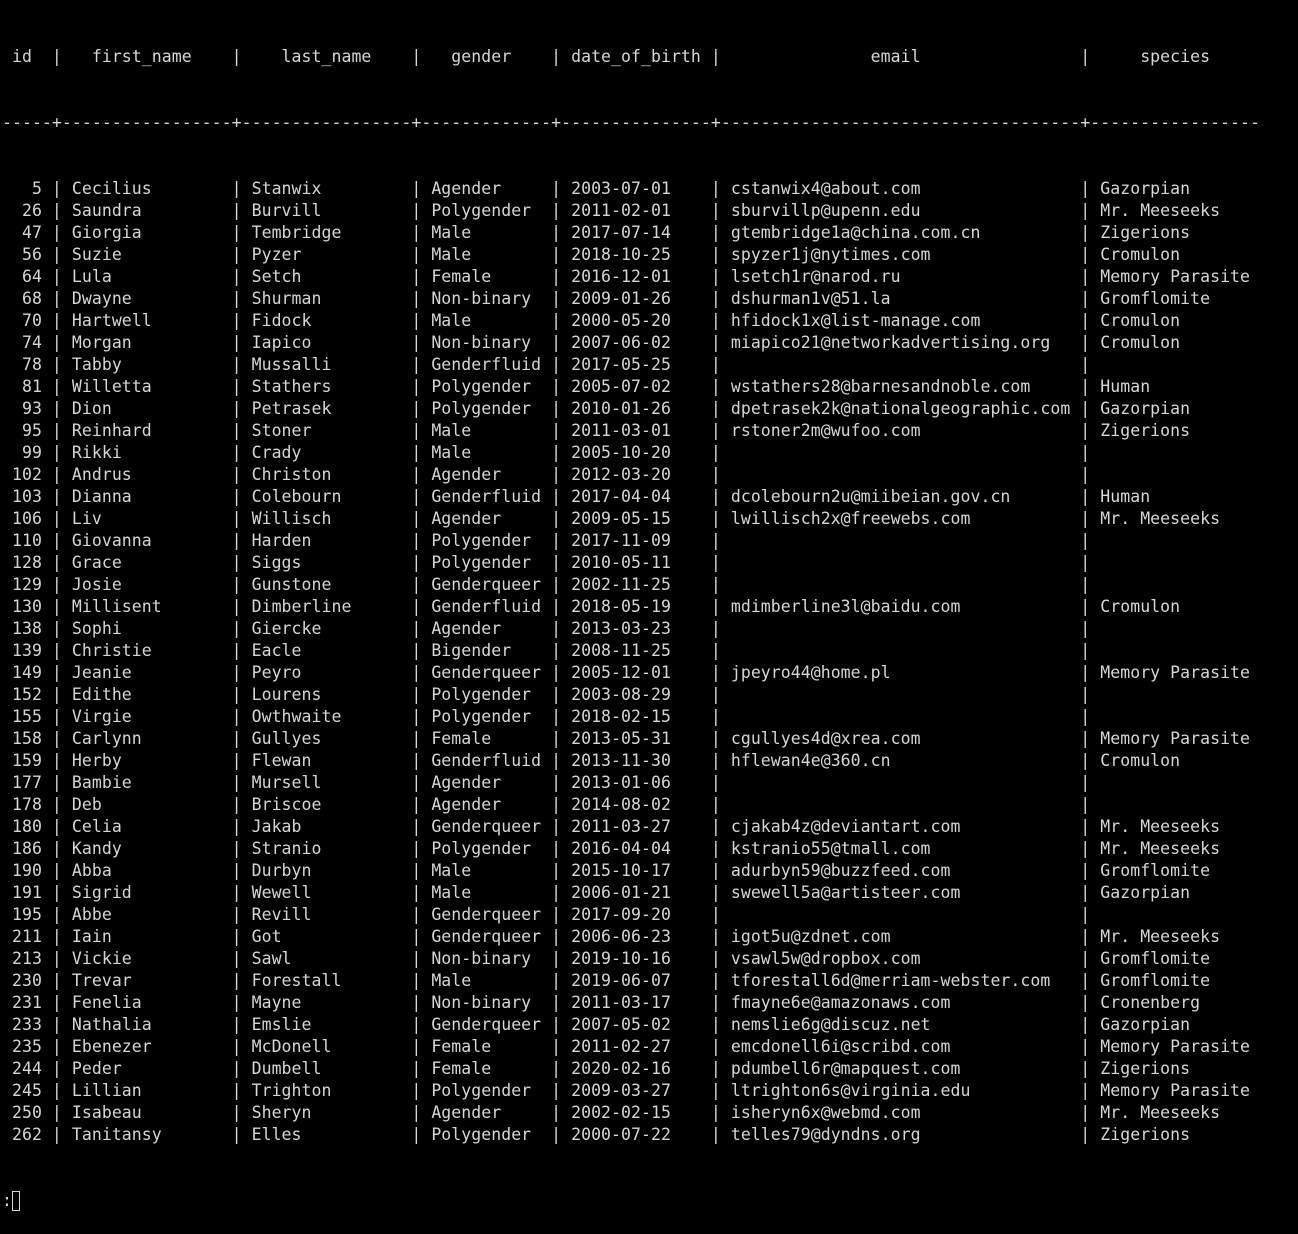 This screenshot has width=1298, height=1234. Describe the element at coordinates (900, 1002) in the screenshot. I see `cell-email: fmayne6e@amazonaws.com` at that location.